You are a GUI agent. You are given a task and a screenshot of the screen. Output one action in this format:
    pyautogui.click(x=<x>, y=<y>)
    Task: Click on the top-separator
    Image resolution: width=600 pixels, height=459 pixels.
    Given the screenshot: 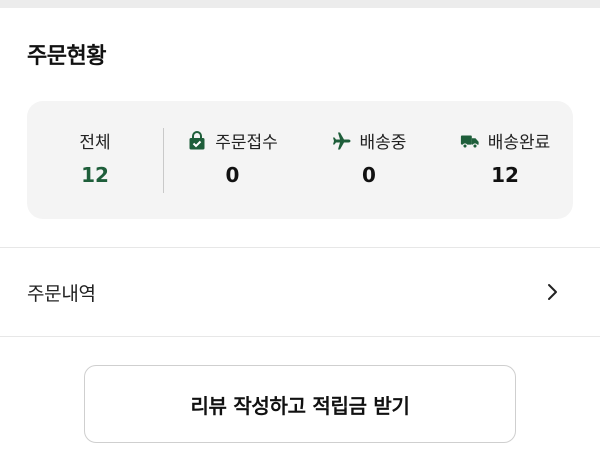 What is the action you would take?
    pyautogui.click(x=300, y=4)
    